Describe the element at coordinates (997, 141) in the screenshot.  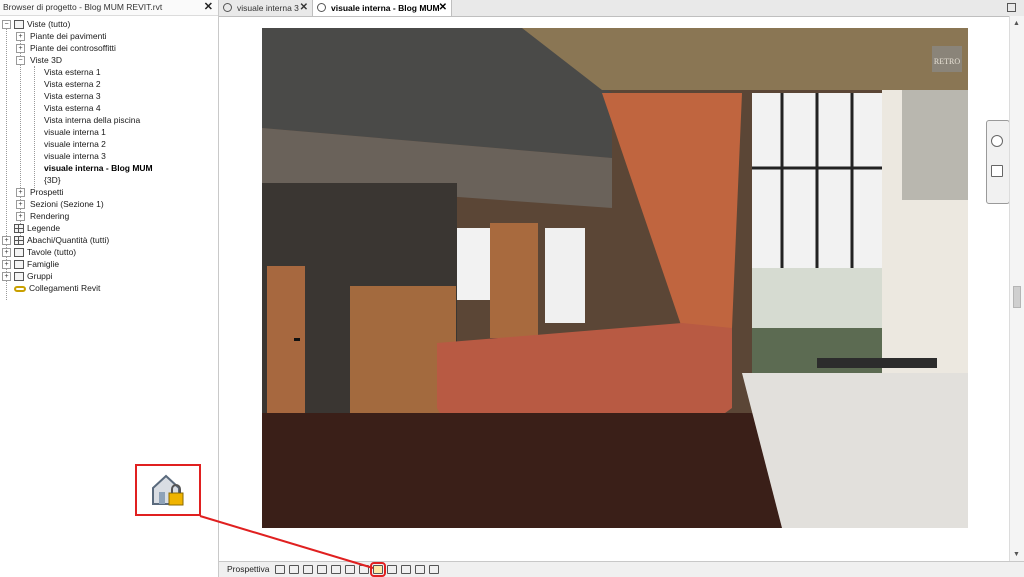
I see `steering-wheel-icon` at that location.